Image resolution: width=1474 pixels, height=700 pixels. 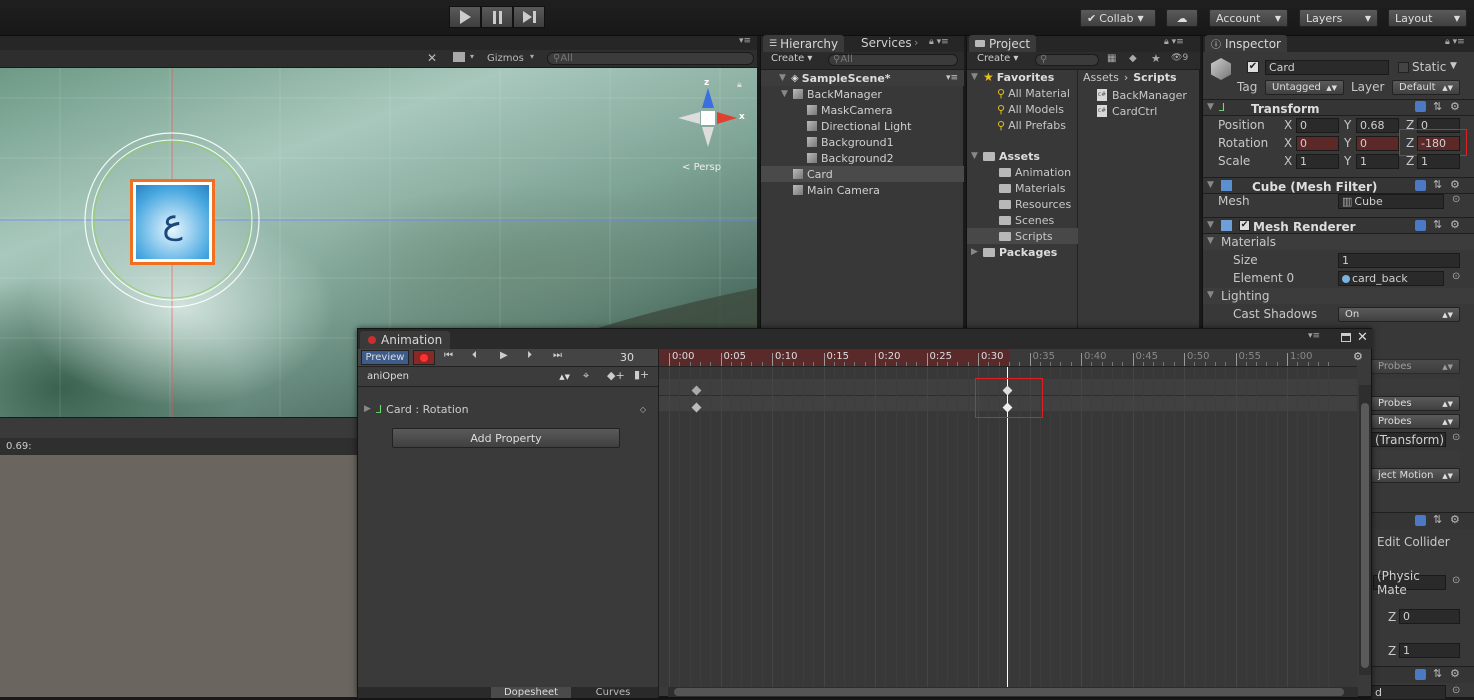 What do you see at coordinates (1338, 296) in the screenshot?
I see `lighting-foldout: ▼ Lighting` at bounding box center [1338, 296].